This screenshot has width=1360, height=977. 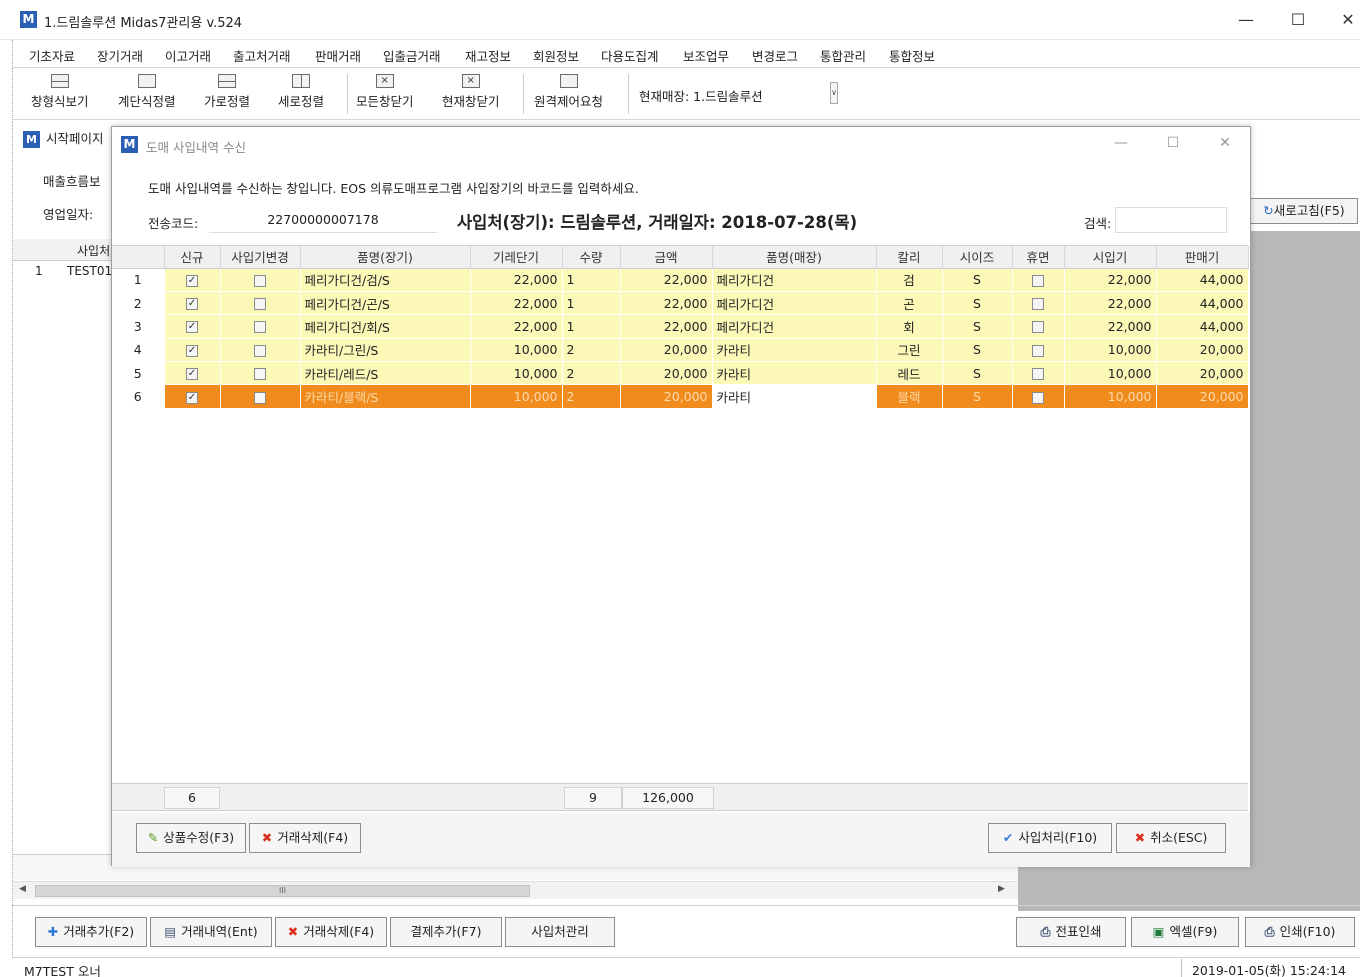 I want to click on tab-start-page: M 시작페이지, so click(x=63, y=139).